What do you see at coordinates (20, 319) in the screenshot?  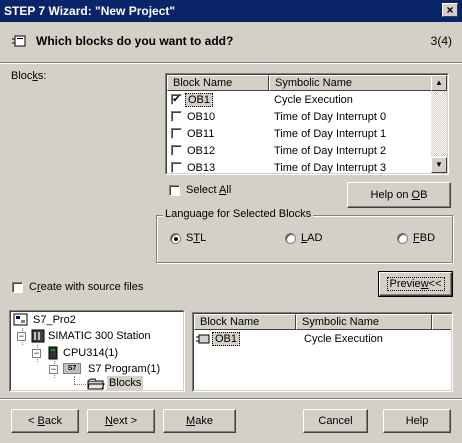 I see `project-icon` at bounding box center [20, 319].